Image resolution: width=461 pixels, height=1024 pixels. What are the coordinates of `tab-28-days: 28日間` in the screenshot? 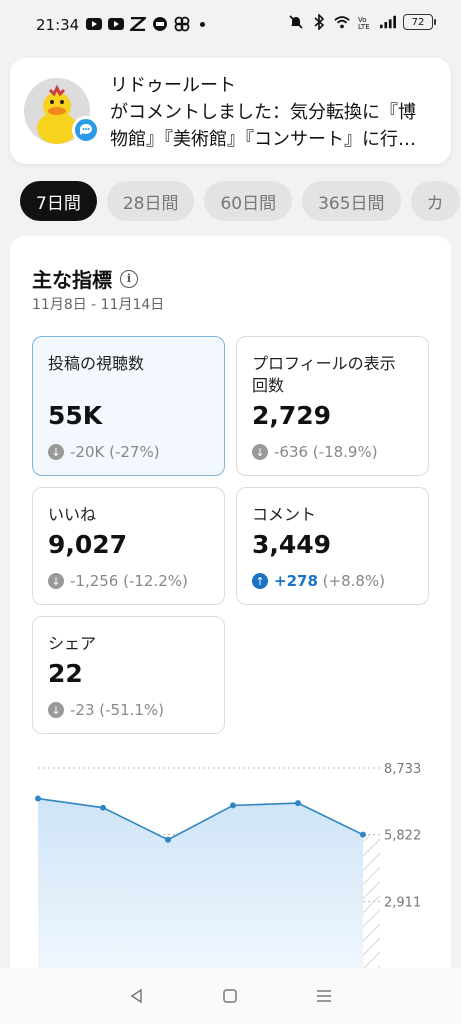 It's located at (150, 201).